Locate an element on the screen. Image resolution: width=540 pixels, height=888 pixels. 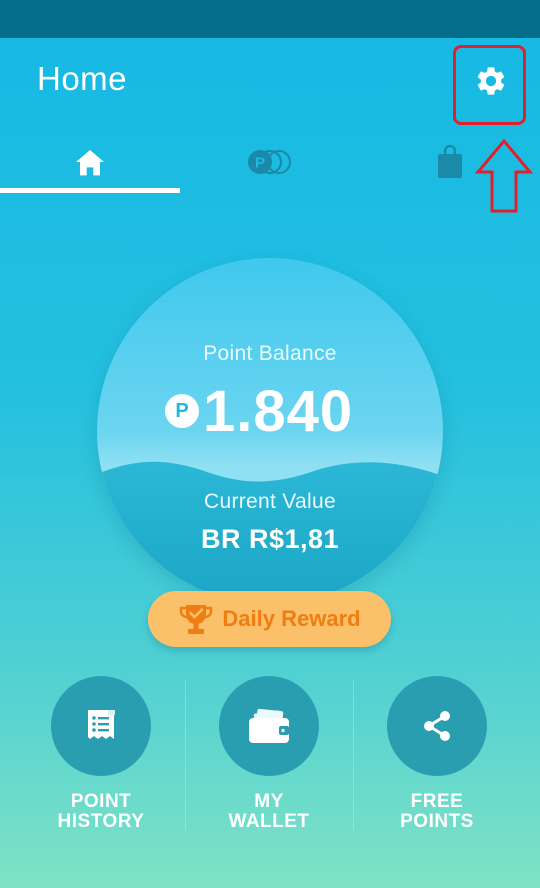
point-balance-value: P 1.840 is located at coordinates (259, 411).